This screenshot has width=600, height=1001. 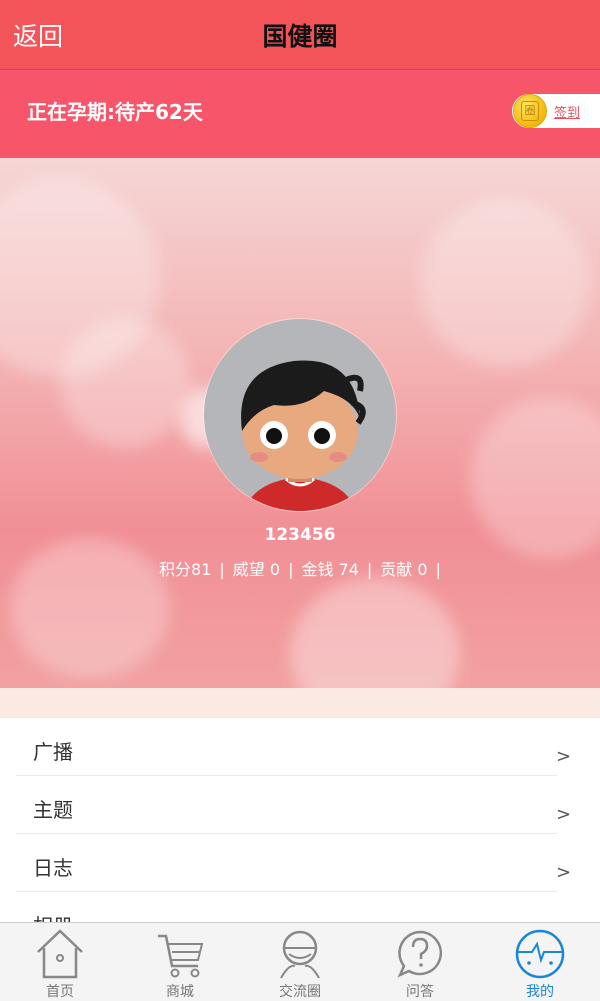 I want to click on tab-label: 问答, so click(x=420, y=992).